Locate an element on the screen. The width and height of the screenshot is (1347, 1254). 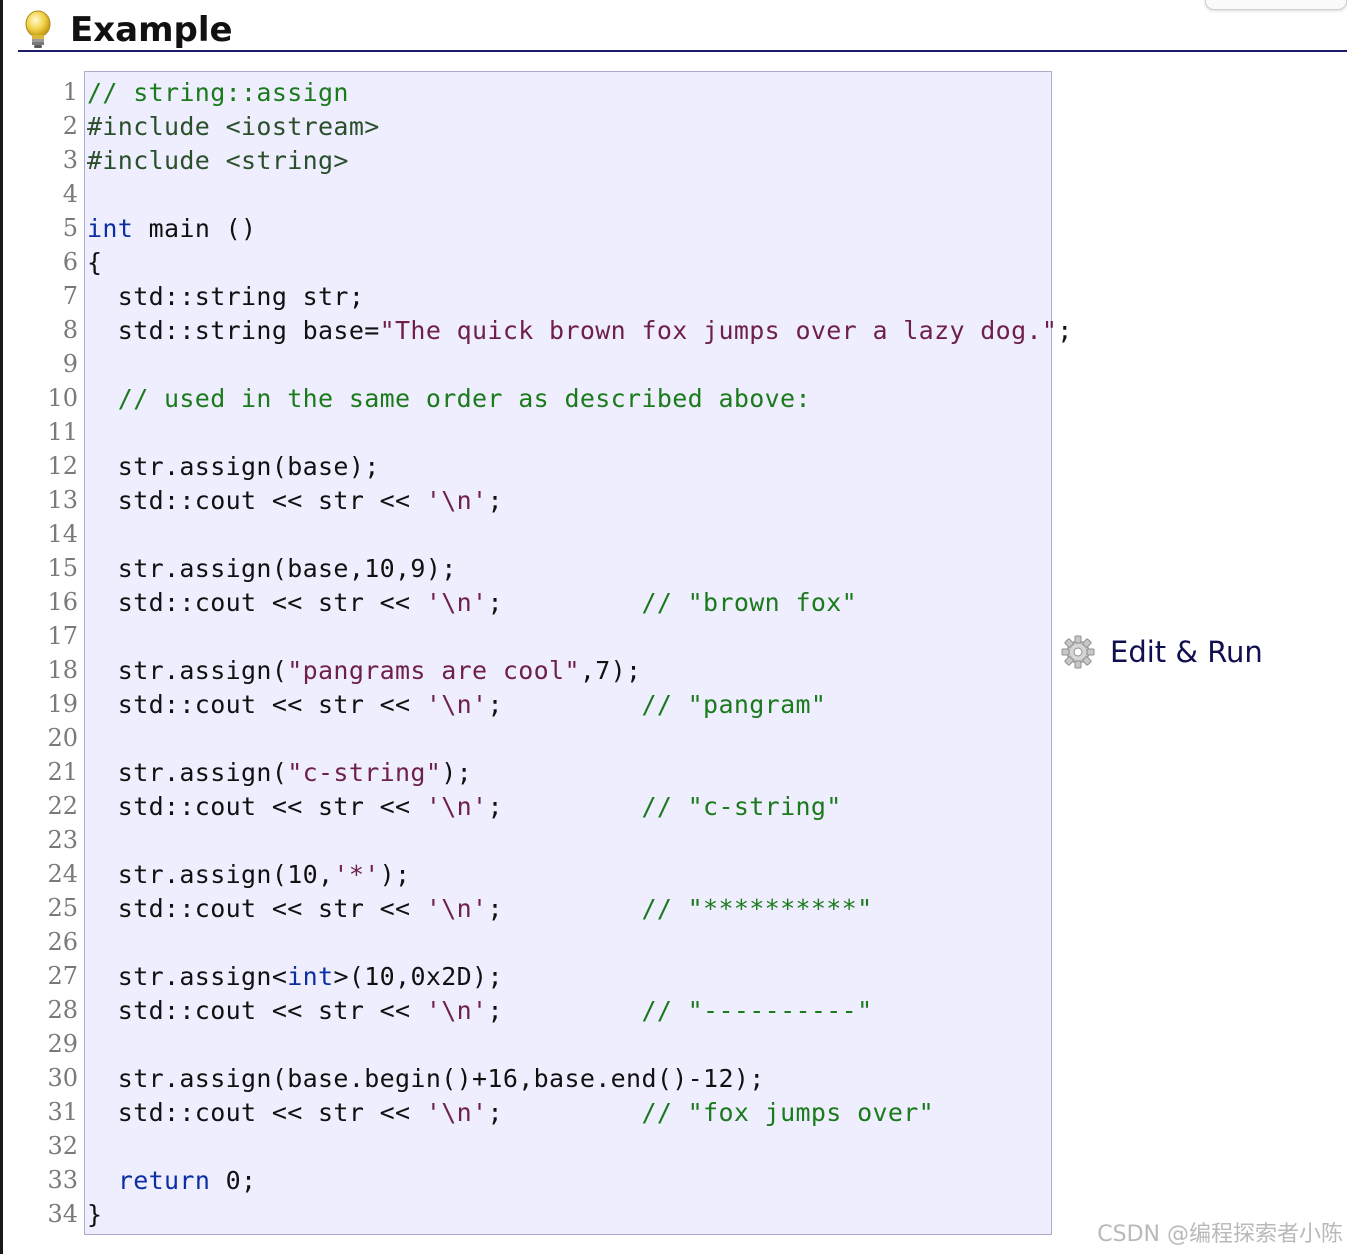
code-line: str.assign<int>(10,0x2D); is located at coordinates (580, 977).